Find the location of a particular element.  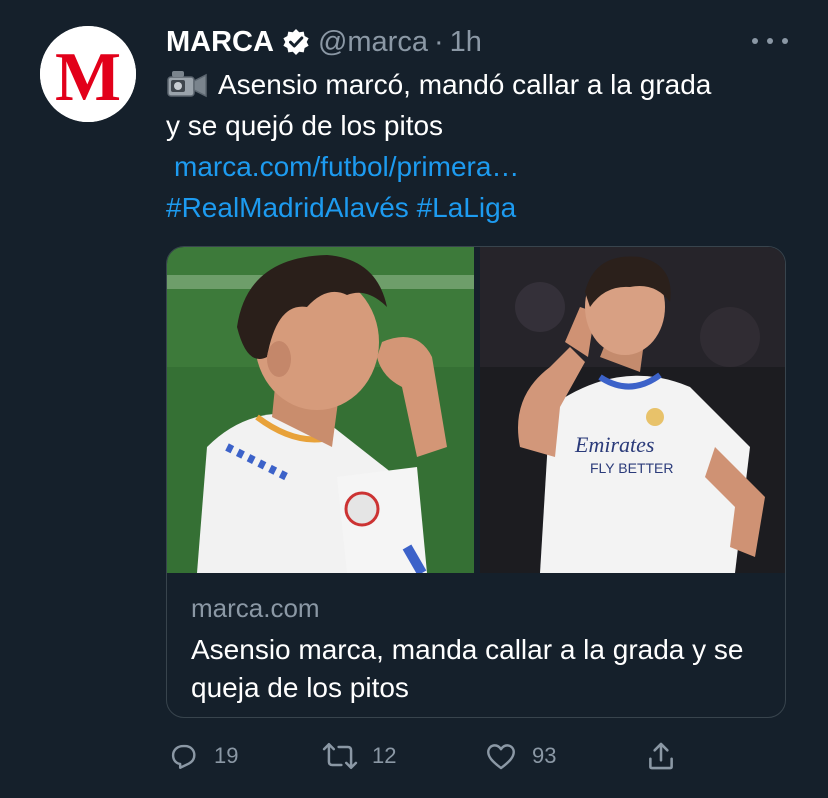

share-button is located at coordinates (661, 756).